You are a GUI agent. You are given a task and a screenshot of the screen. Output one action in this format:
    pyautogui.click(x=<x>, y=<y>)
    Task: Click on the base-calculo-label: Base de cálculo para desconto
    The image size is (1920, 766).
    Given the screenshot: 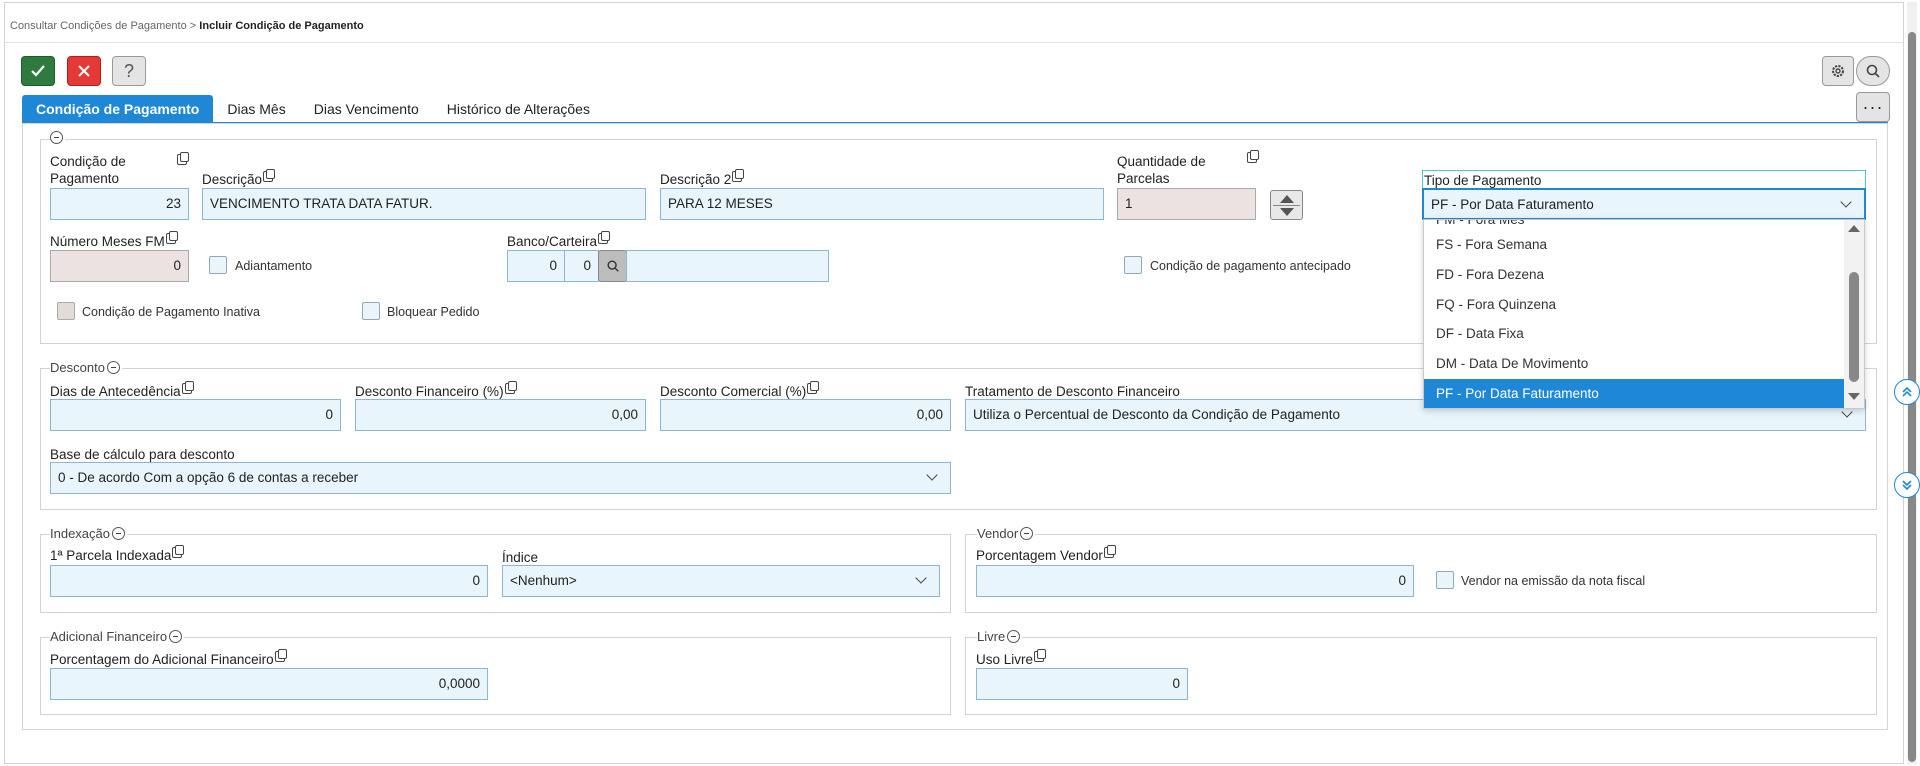 What is the action you would take?
    pyautogui.click(x=142, y=454)
    